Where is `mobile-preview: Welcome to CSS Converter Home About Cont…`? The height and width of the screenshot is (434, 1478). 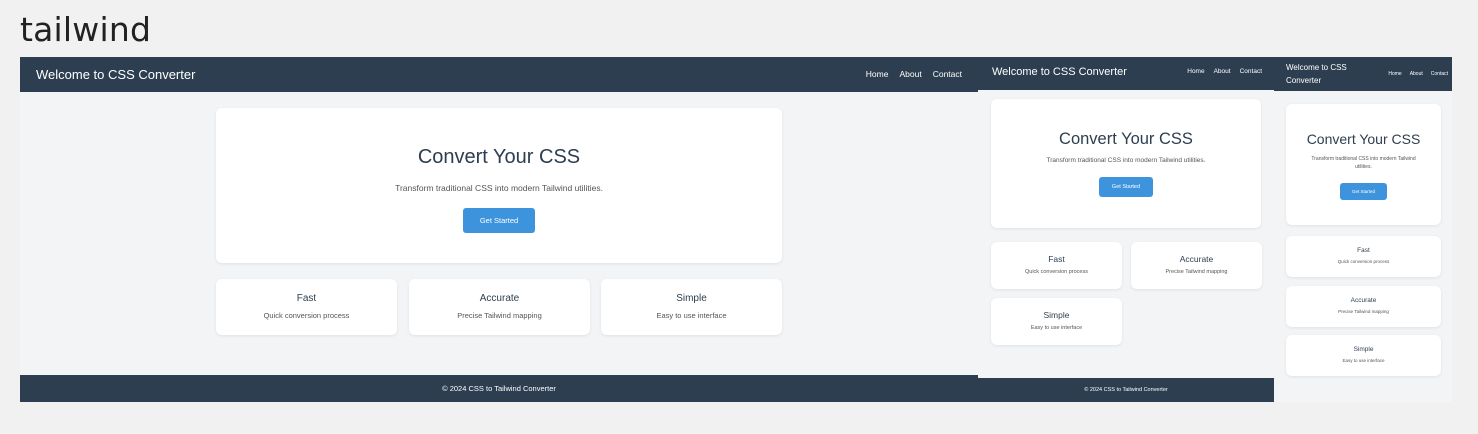 mobile-preview: Welcome to CSS Converter Home About Cont… is located at coordinates (1363, 229).